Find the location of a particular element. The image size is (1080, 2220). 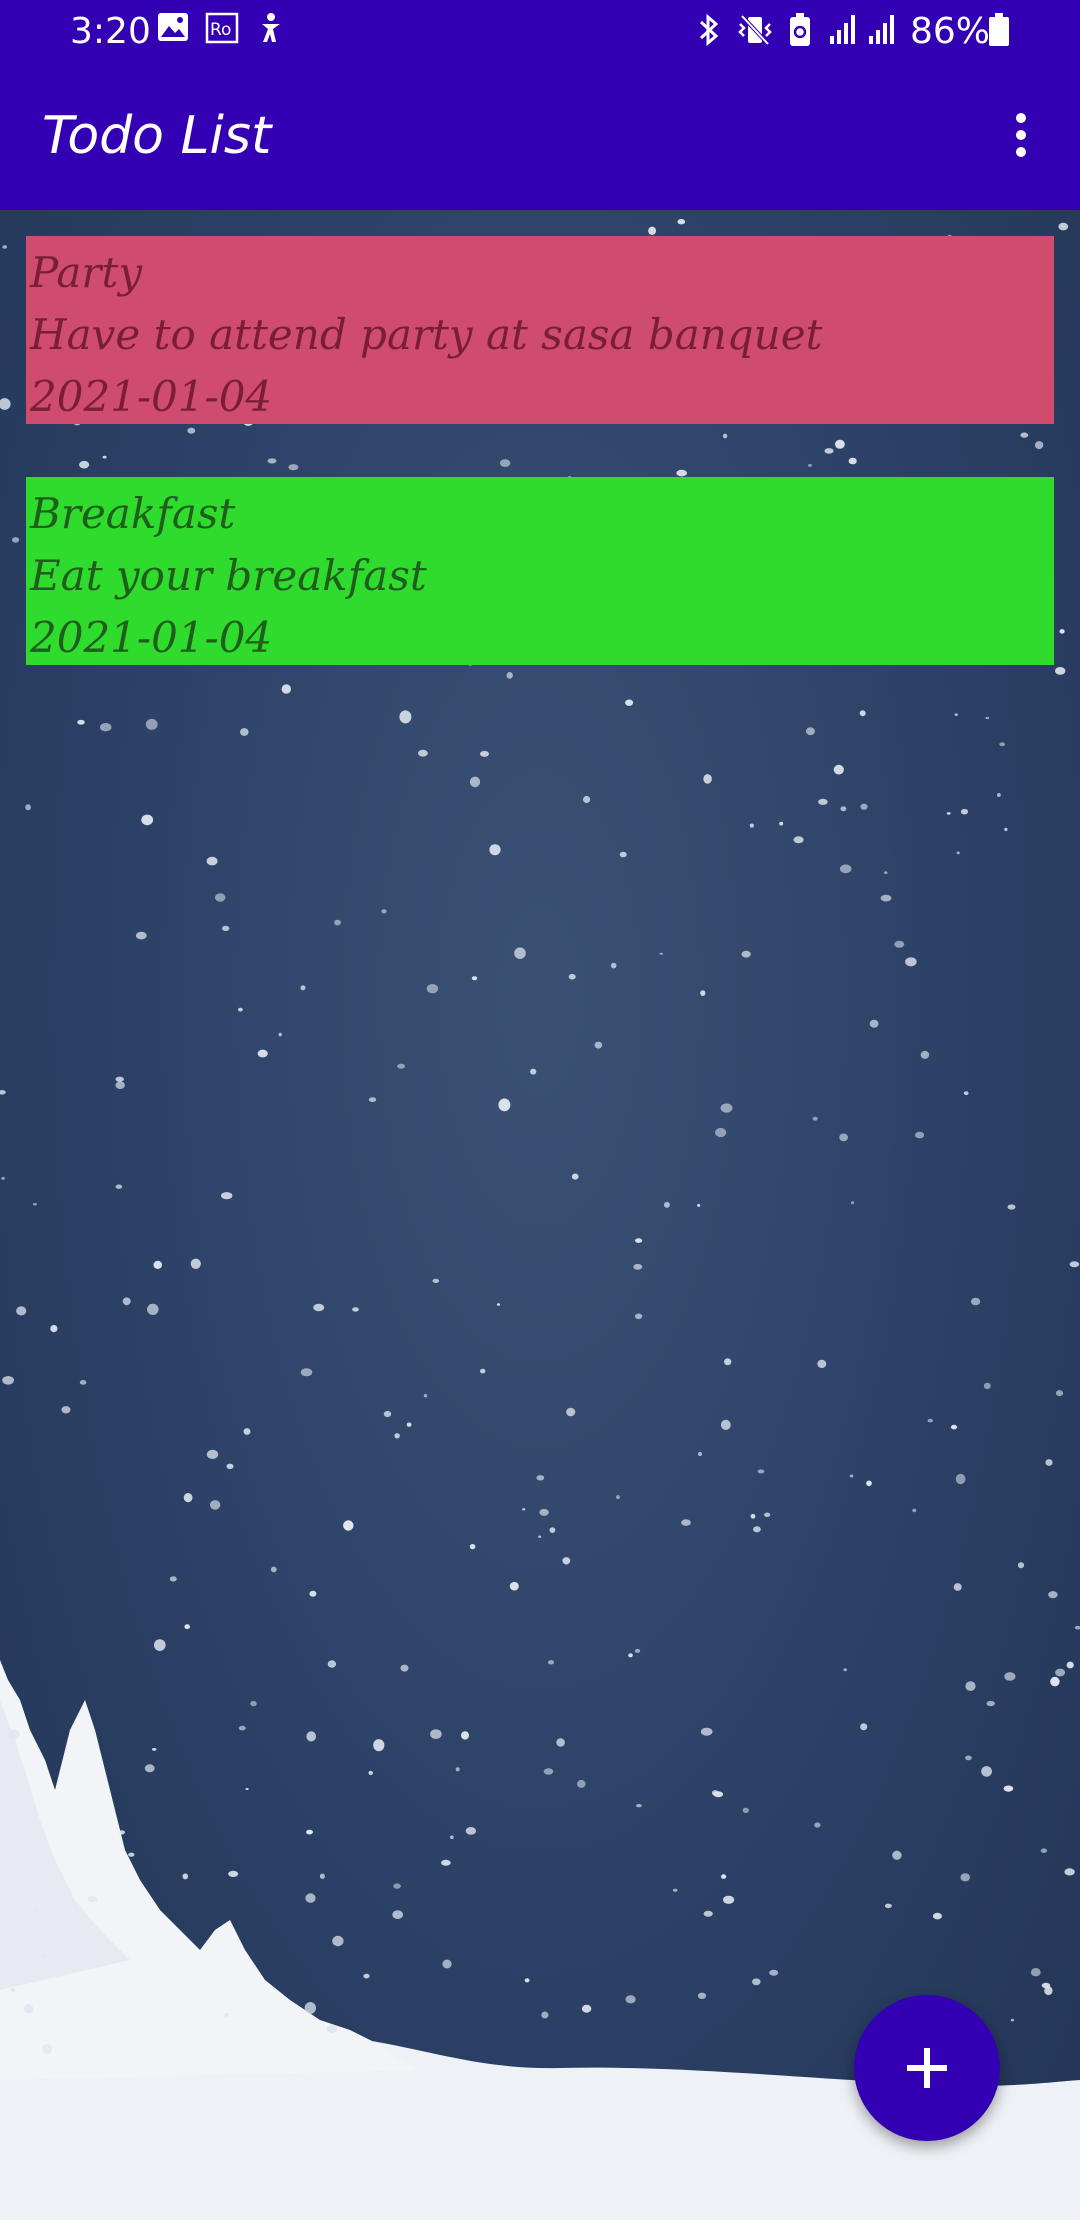

todo-description: Eat your breakfast is located at coordinates (228, 575).